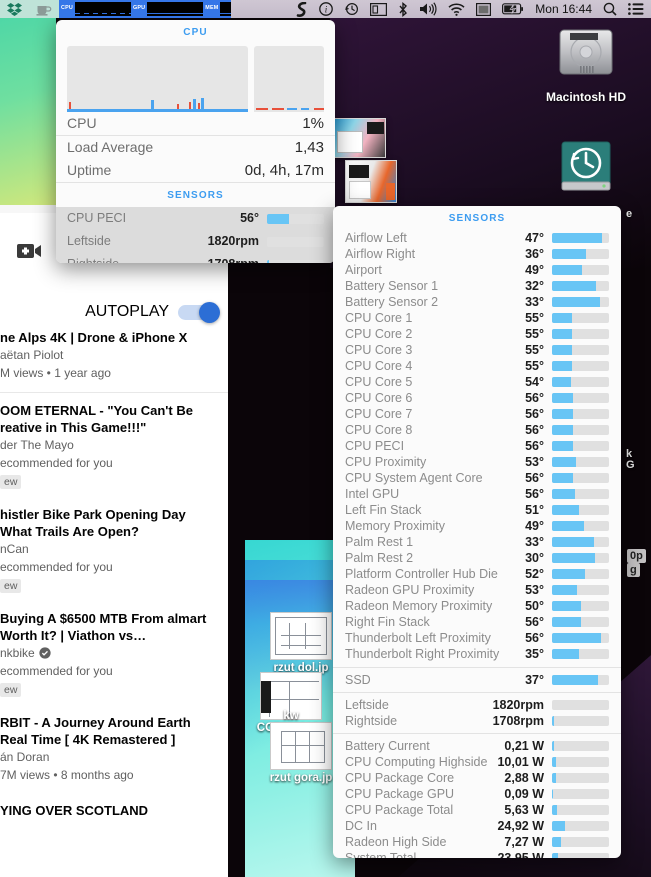 This screenshot has height=877, width=651. What do you see at coordinates (477, 350) in the screenshot?
I see `sensor-row: CPU Core 3 55°` at bounding box center [477, 350].